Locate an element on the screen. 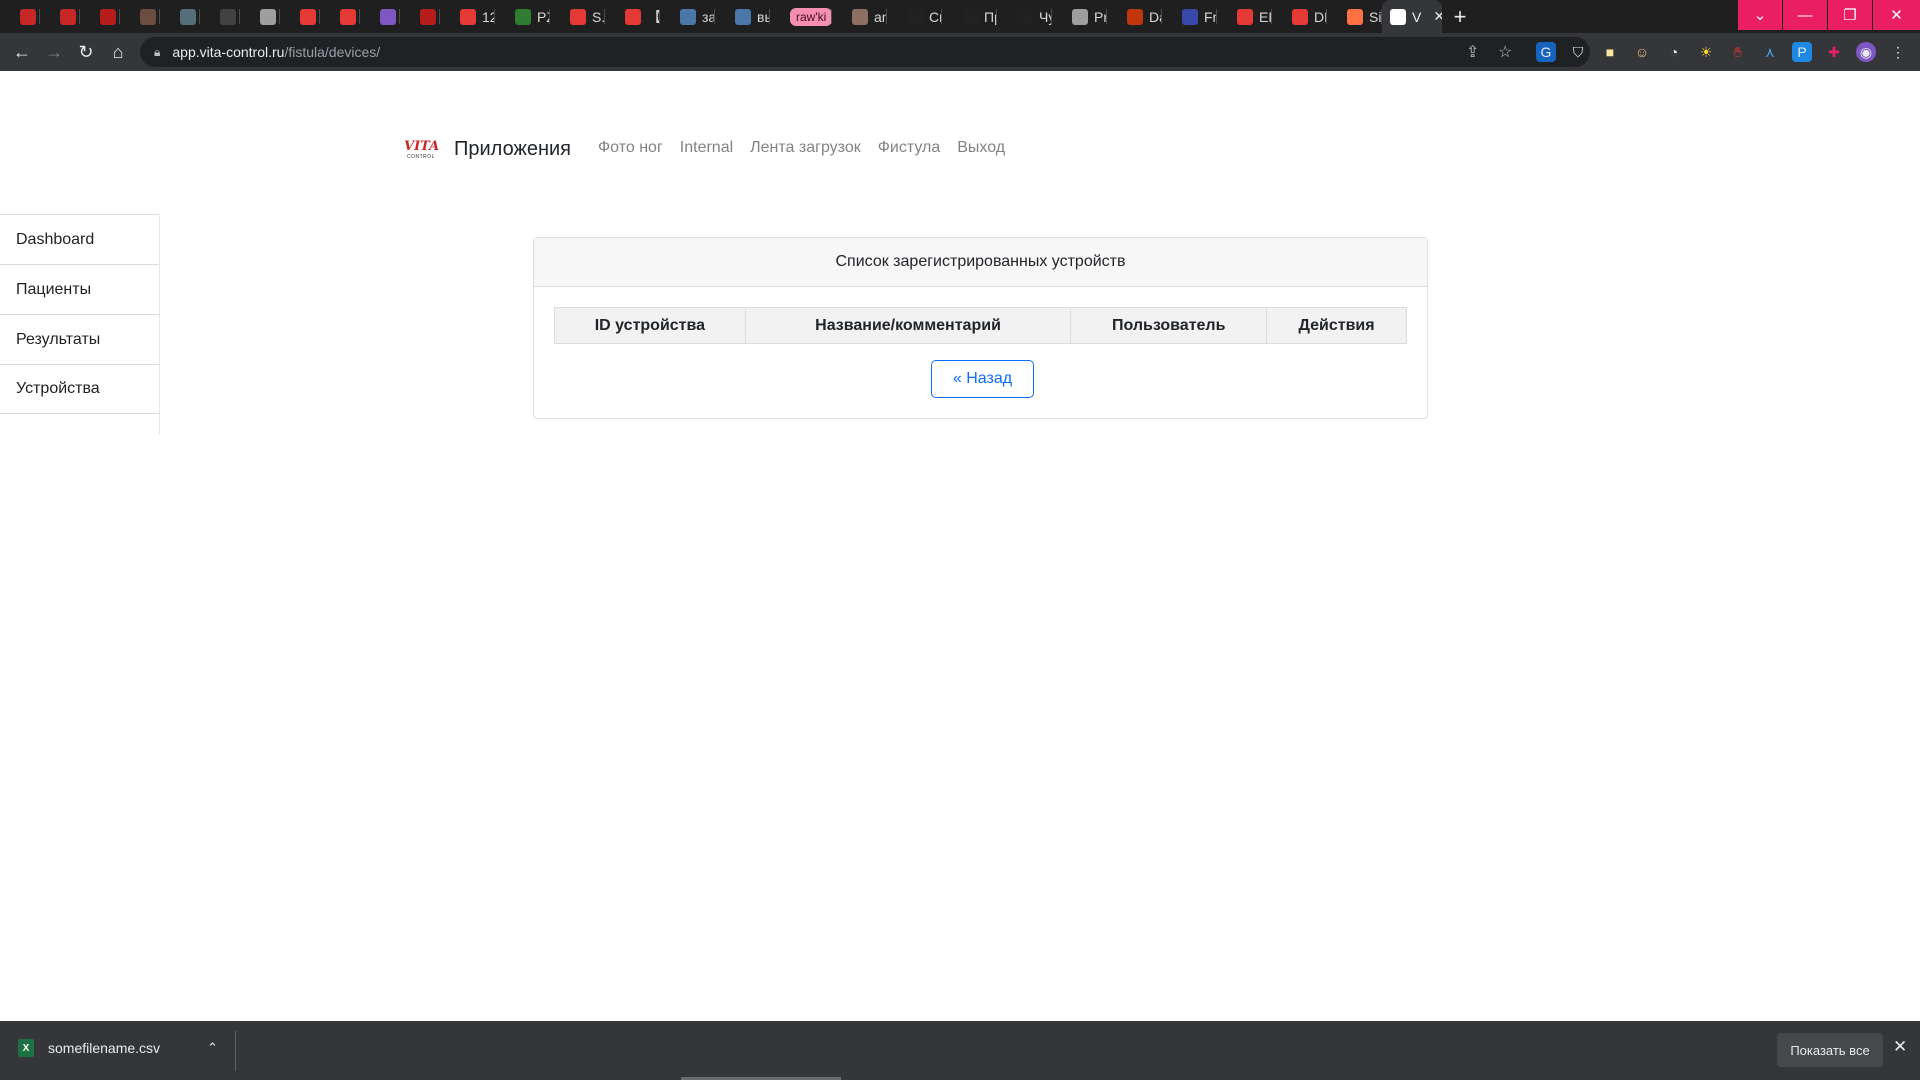  browser-tab: anim is located at coordinates (859, 16).